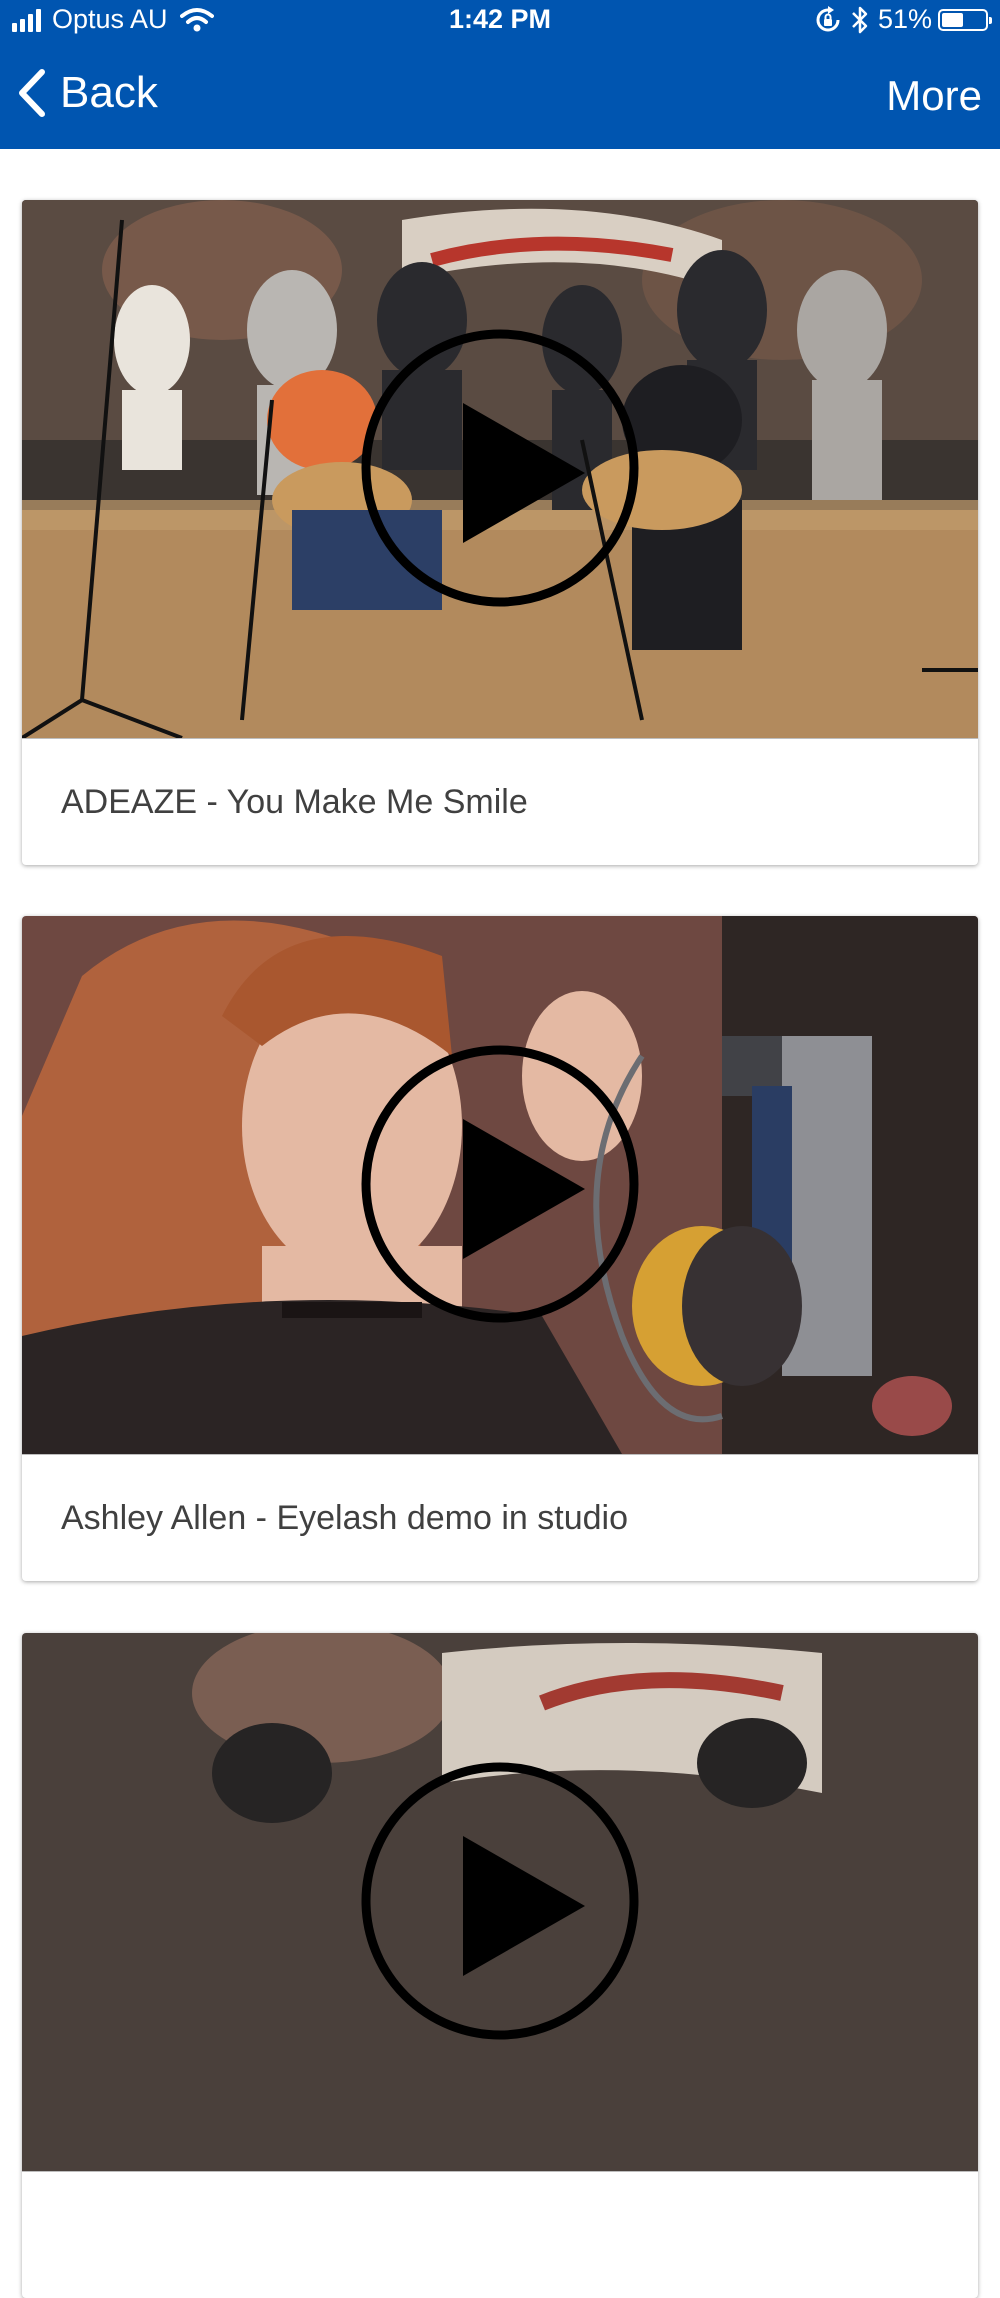 This screenshot has width=1000, height=2298. I want to click on video-title: ADEAZE - You Make Me Smile, so click(500, 801).